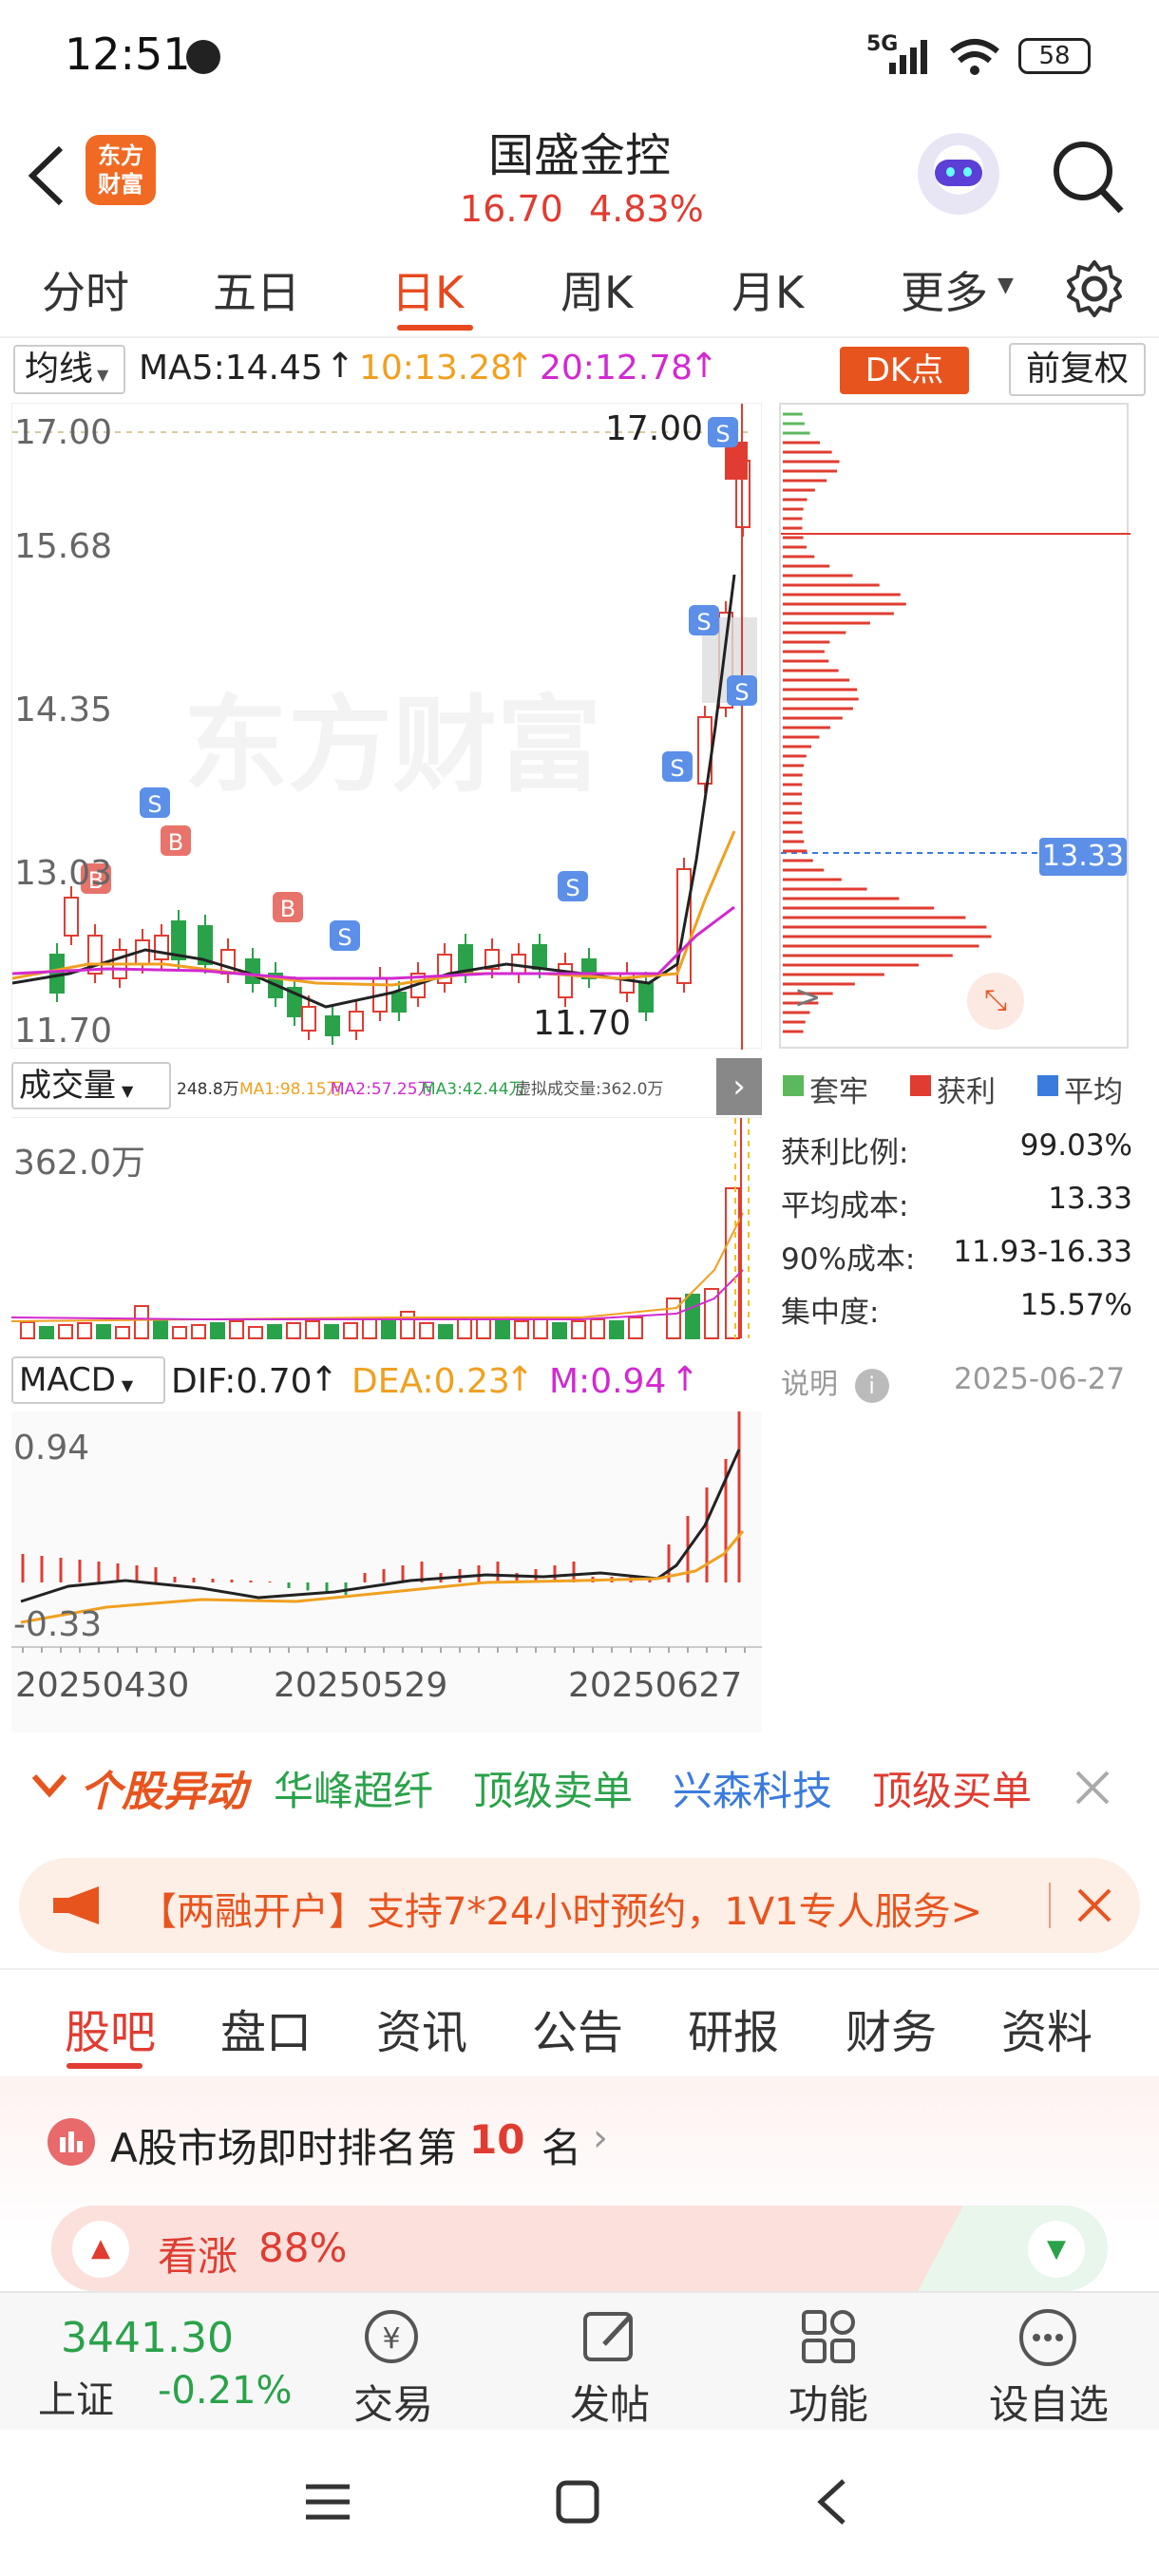 The image size is (1159, 2576). Describe the element at coordinates (553, 1788) in the screenshot. I see `movement-item-2: 顶级卖单` at that location.